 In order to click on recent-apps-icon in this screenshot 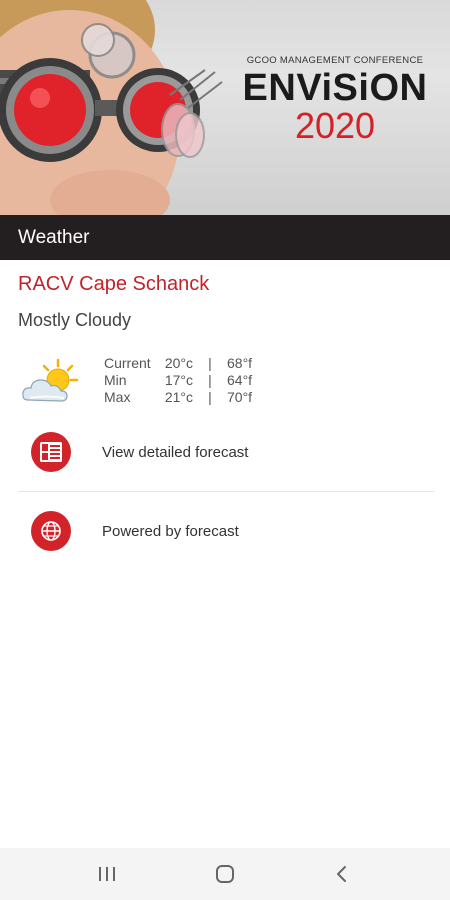, I will do `click(107, 874)`.